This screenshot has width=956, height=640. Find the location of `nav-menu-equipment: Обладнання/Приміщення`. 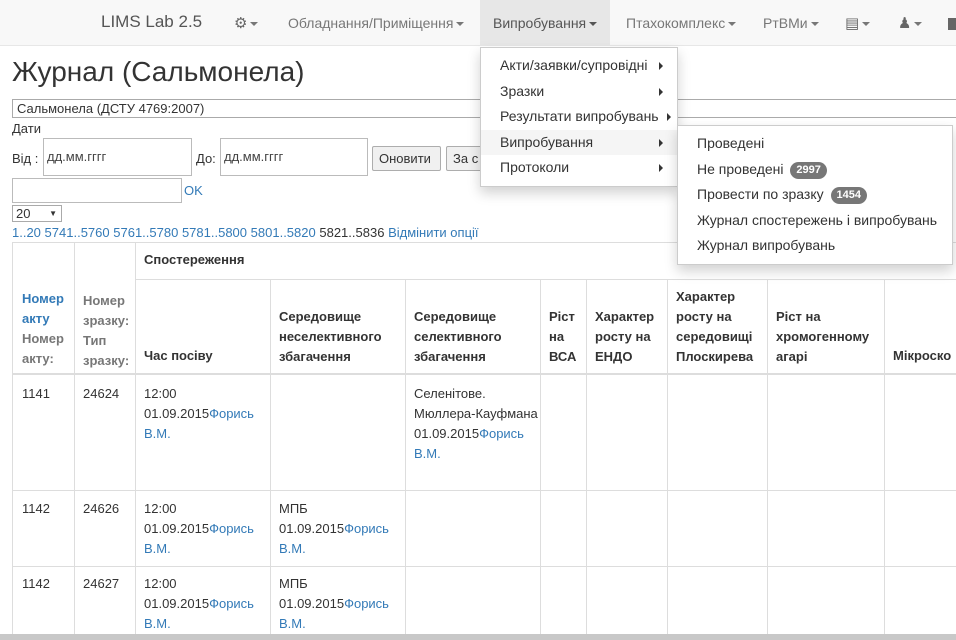

nav-menu-equipment: Обладнання/Приміщення is located at coordinates (376, 23).